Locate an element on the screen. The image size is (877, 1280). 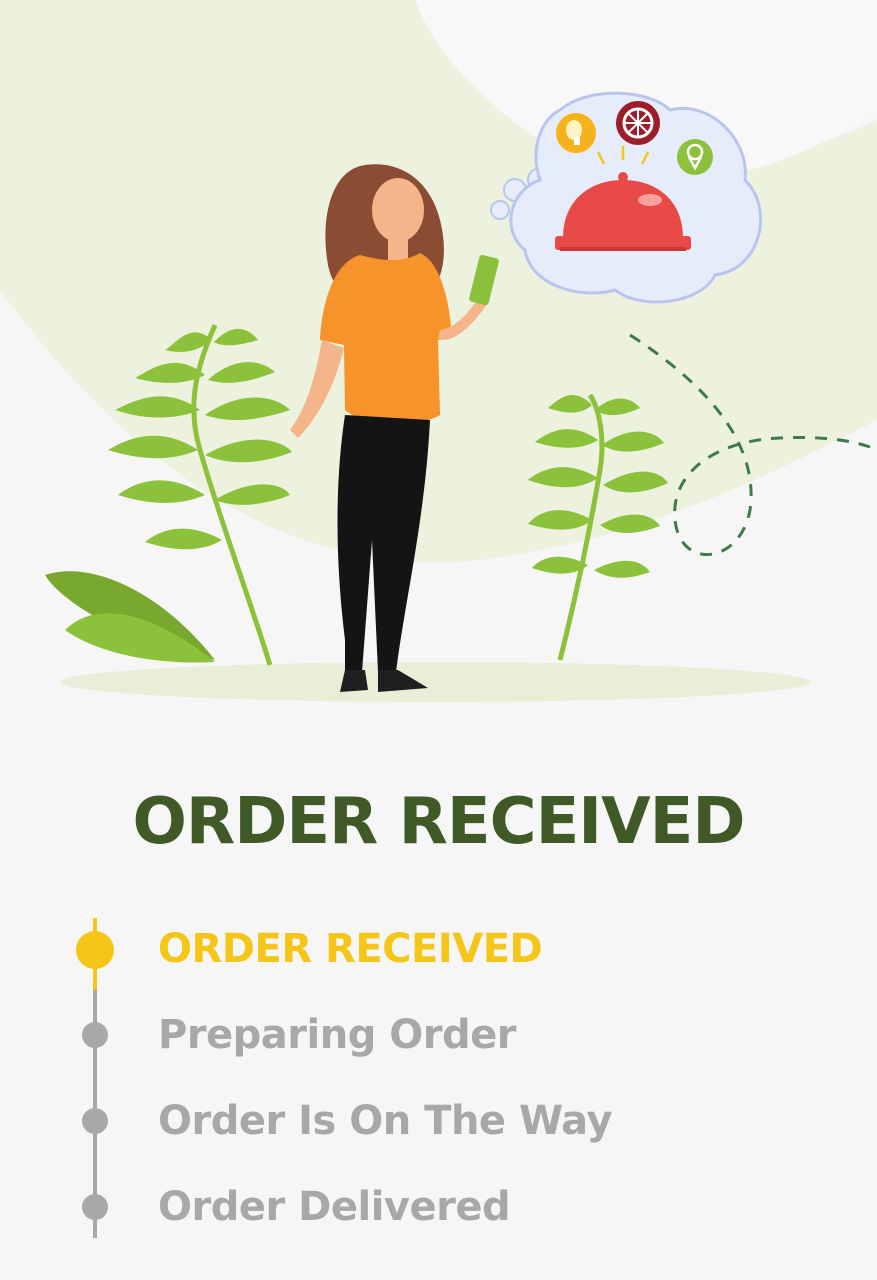
page-title: ORDER RECEIVED is located at coordinates (439, 822).